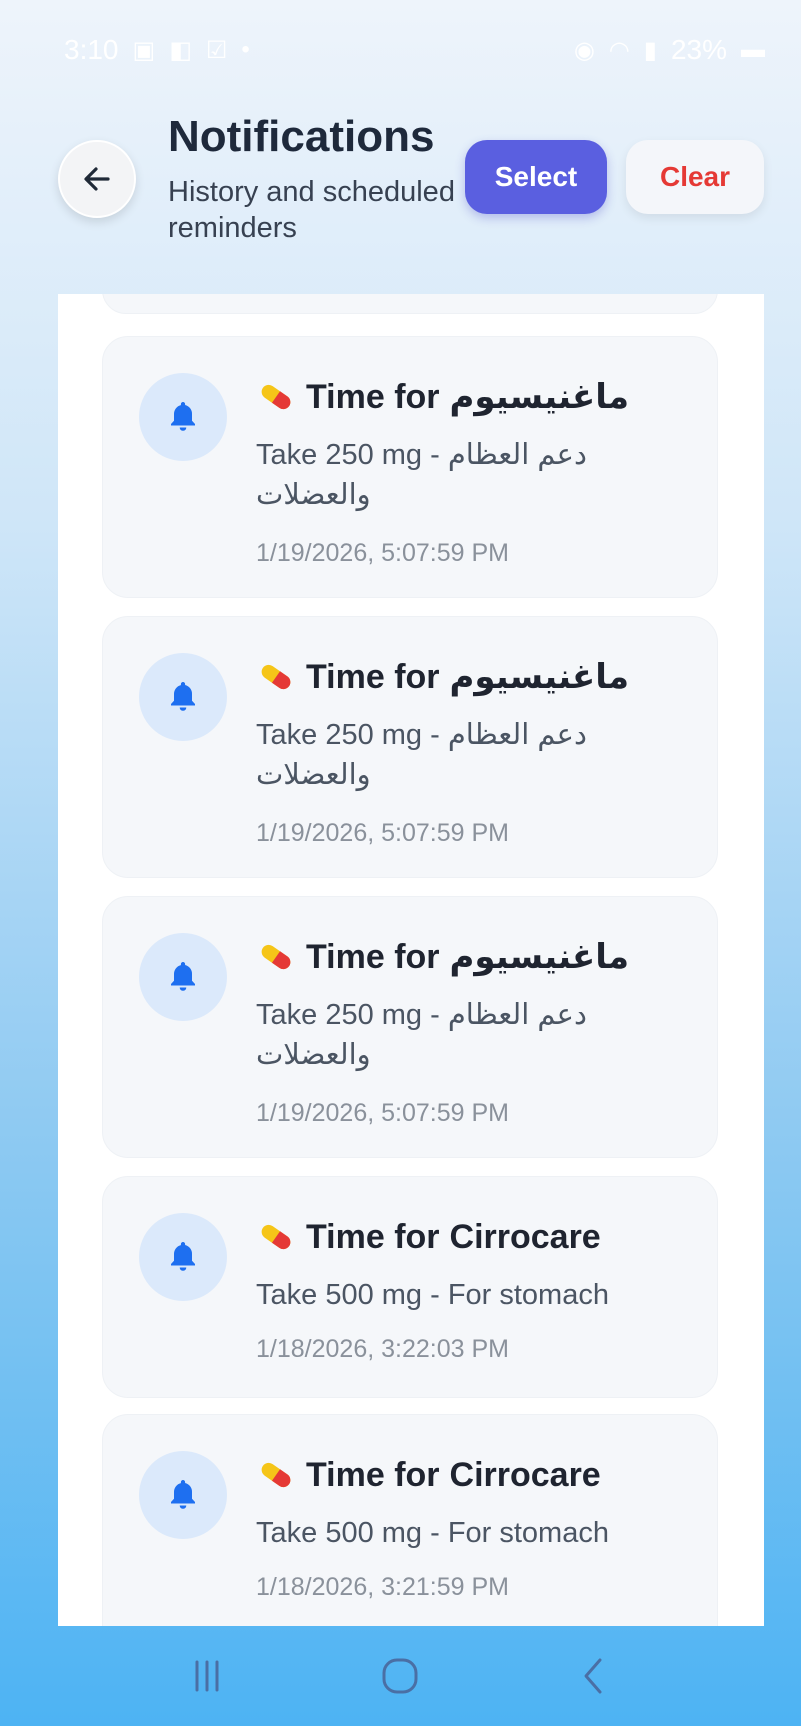 This screenshot has height=1726, width=801. What do you see at coordinates (91, 49) in the screenshot?
I see `status-time: 3:10` at bounding box center [91, 49].